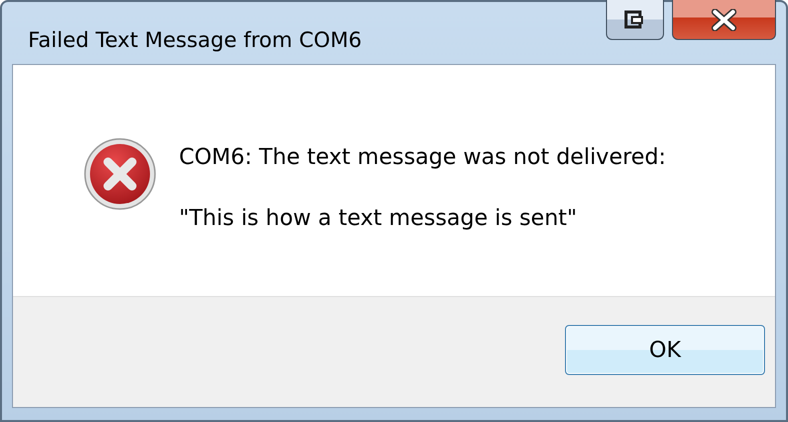 Image resolution: width=788 pixels, height=422 pixels. I want to click on restore-button, so click(635, 20).